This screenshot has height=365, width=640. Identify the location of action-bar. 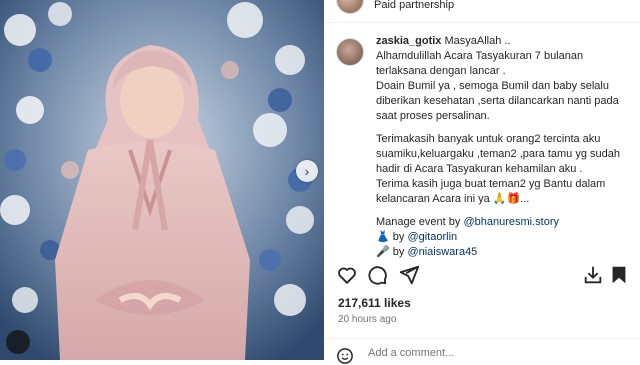
(482, 275).